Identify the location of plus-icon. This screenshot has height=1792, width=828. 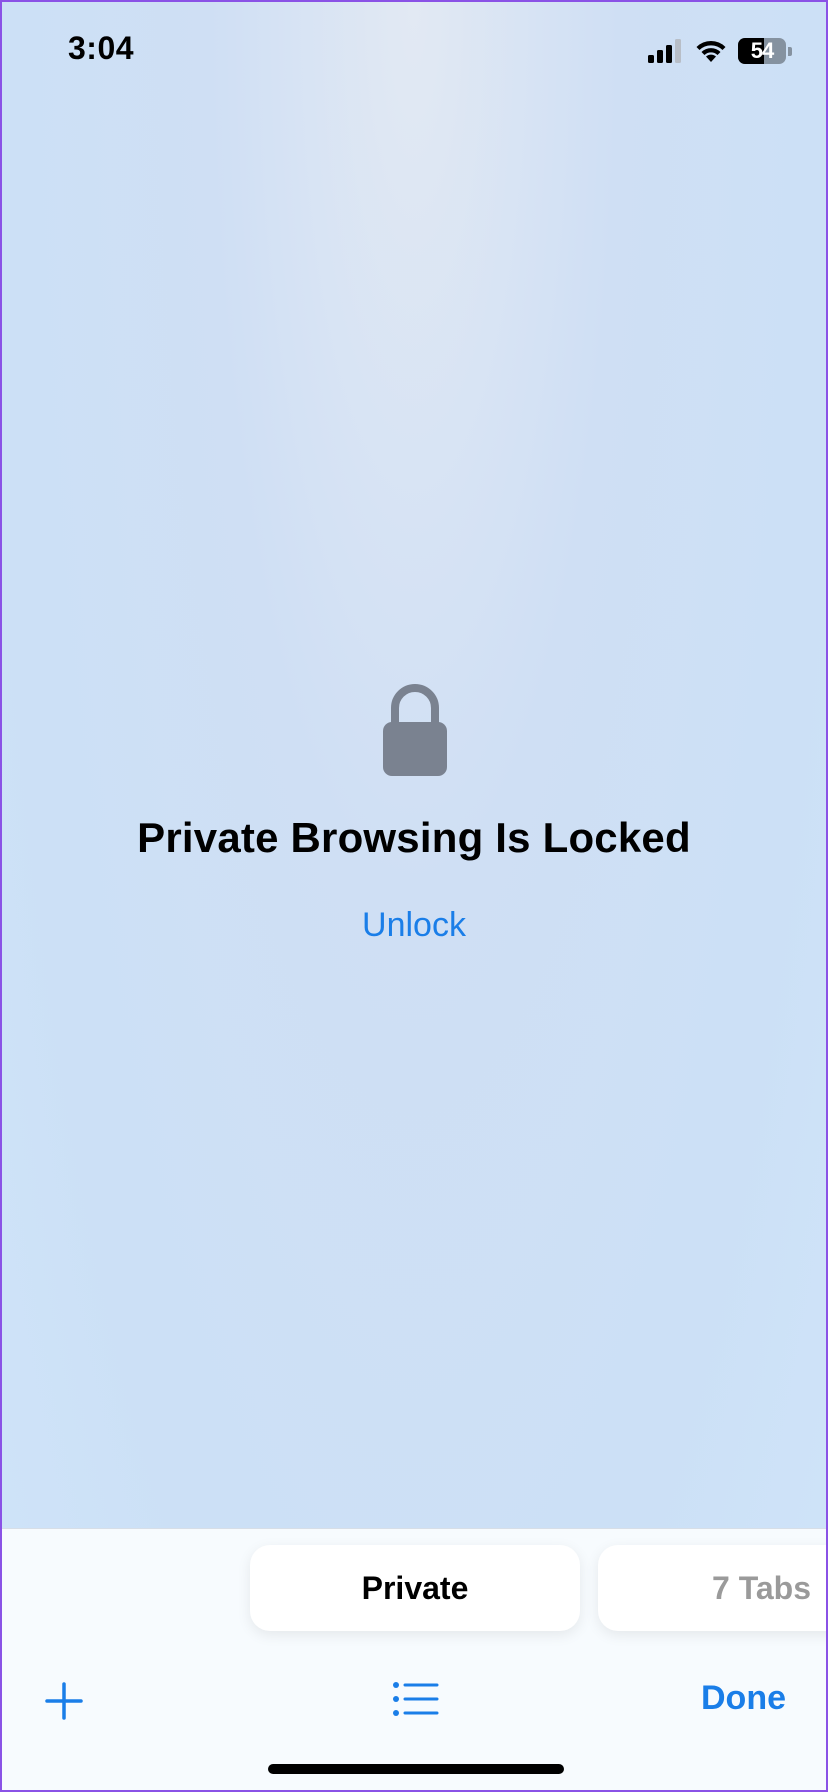
(64, 1701).